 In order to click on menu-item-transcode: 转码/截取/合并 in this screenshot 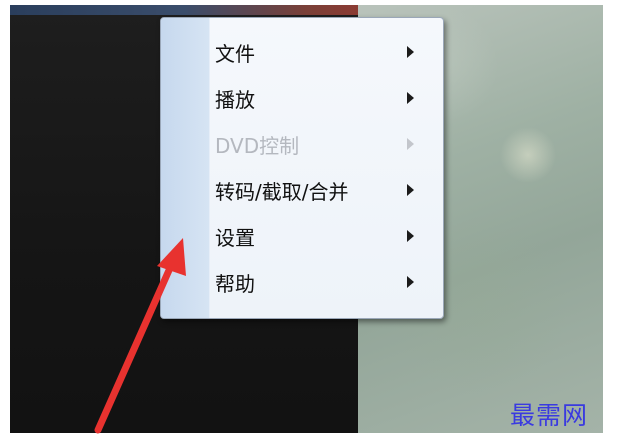, I will do `click(326, 190)`.